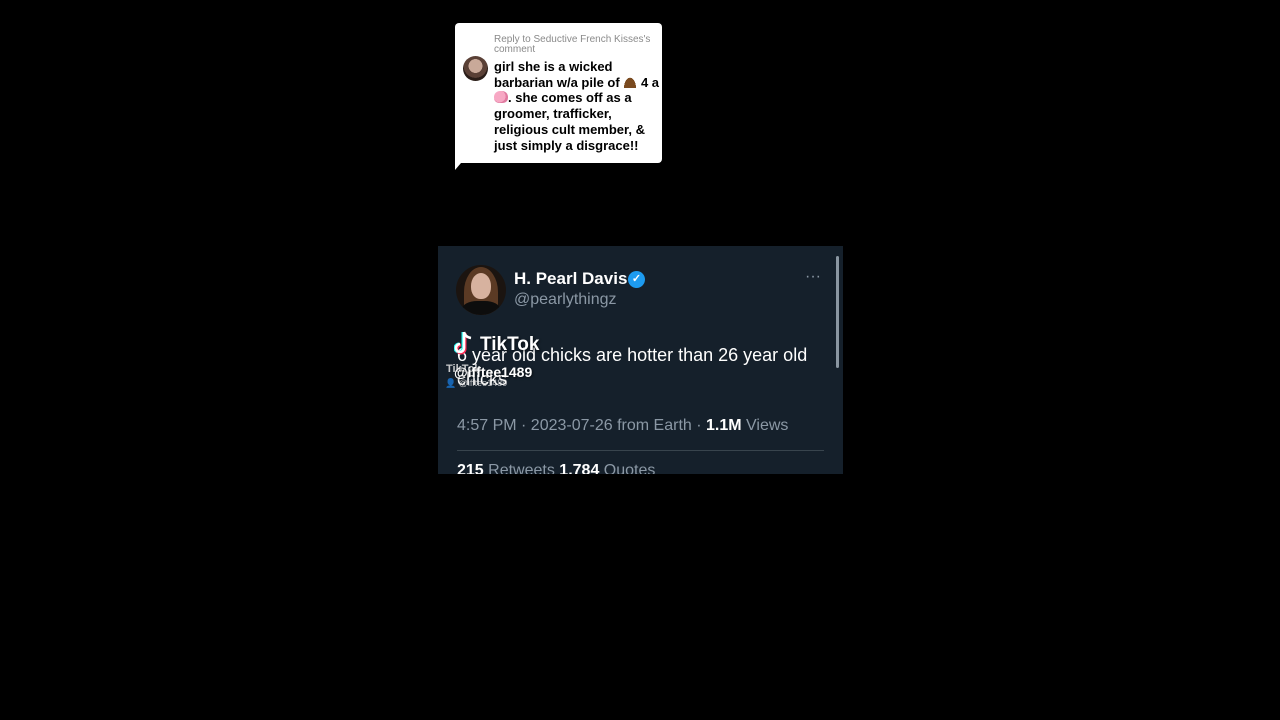  I want to click on author-handle: @pearlythingz, so click(565, 300).